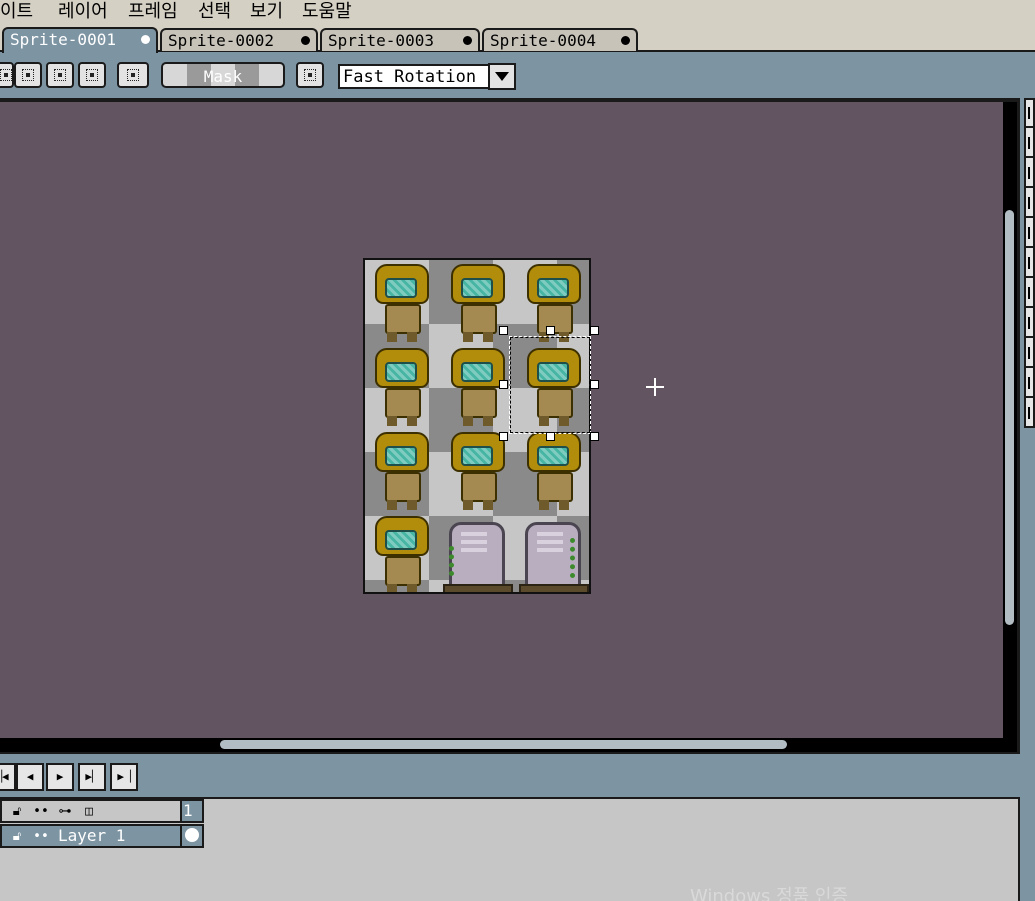 The width and height of the screenshot is (1035, 901). I want to click on selection-mode-replace-button, so click(7, 75).